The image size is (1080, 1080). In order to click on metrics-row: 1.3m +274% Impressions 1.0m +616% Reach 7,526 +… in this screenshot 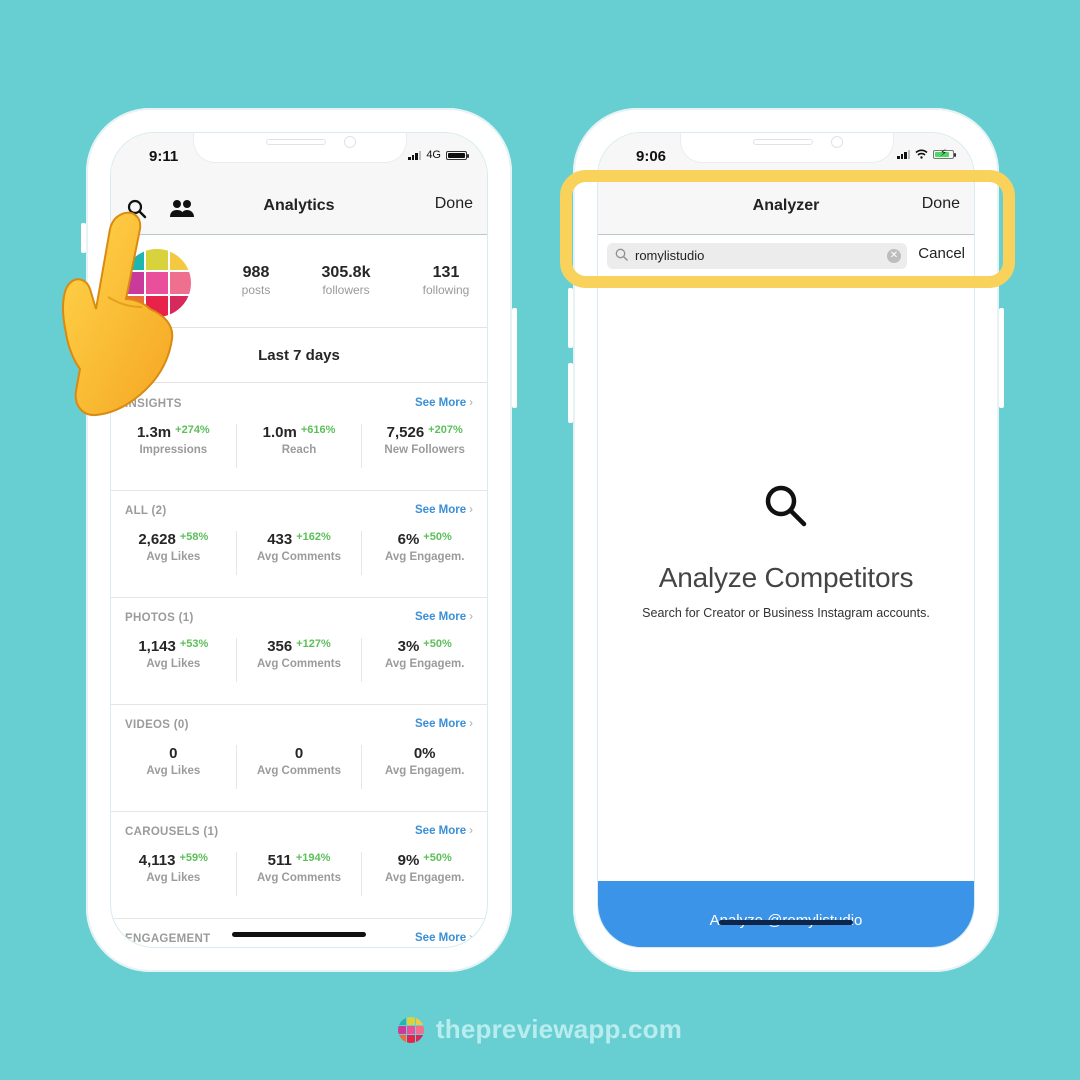, I will do `click(299, 446)`.